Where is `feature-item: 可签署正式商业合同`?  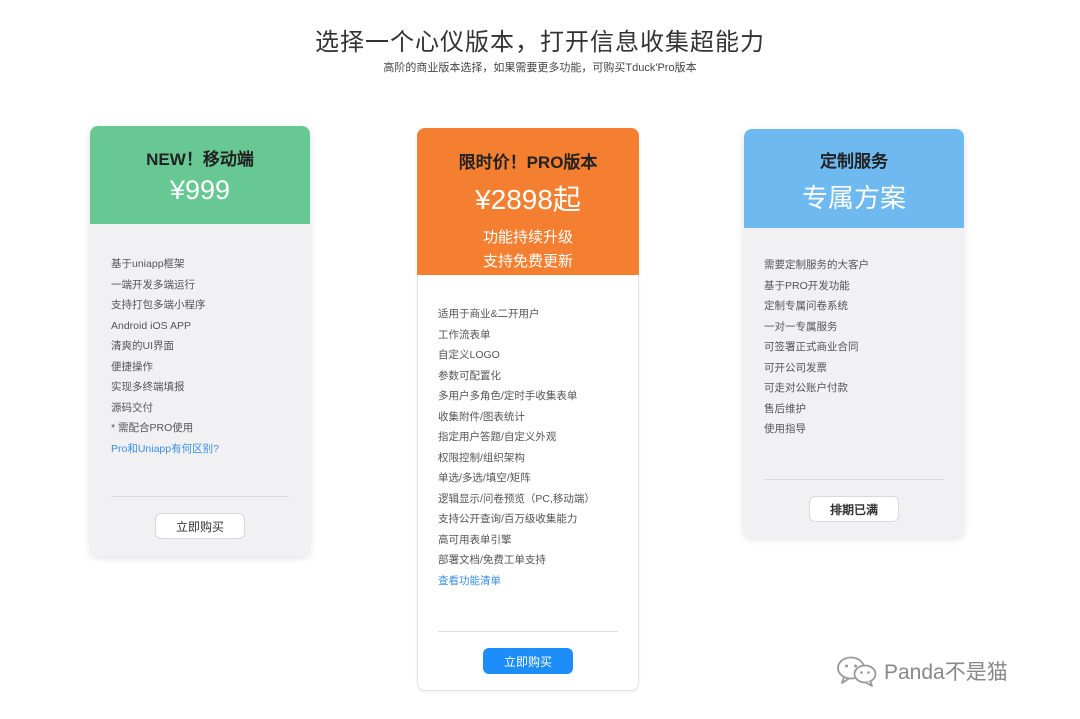 feature-item: 可签署正式商业合同 is located at coordinates (811, 347).